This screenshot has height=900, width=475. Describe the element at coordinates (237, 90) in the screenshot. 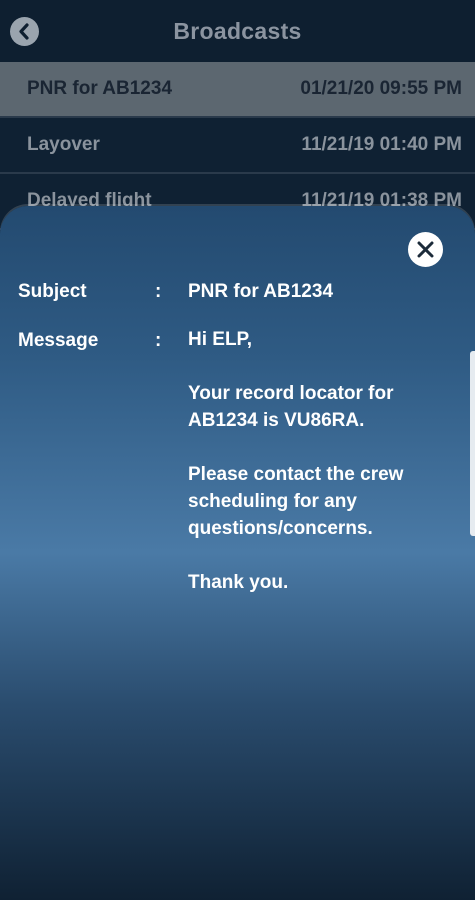

I see `broadcast-row: PNR for AB1234 01/21/20 09:55 PM` at that location.